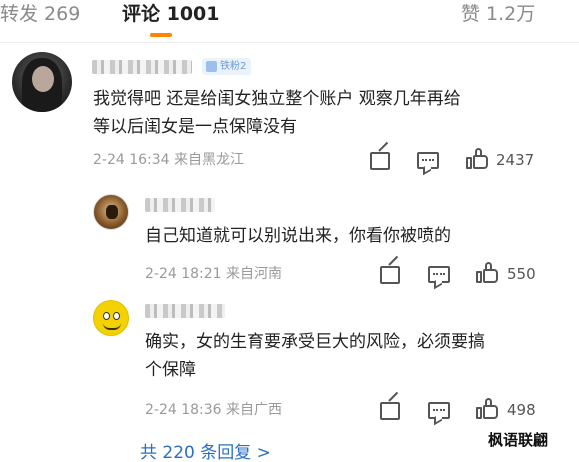 This screenshot has width=579, height=462. I want to click on reply-text-line: 确实，女的生育要承受巨大的风险，必须要搞, so click(315, 342).